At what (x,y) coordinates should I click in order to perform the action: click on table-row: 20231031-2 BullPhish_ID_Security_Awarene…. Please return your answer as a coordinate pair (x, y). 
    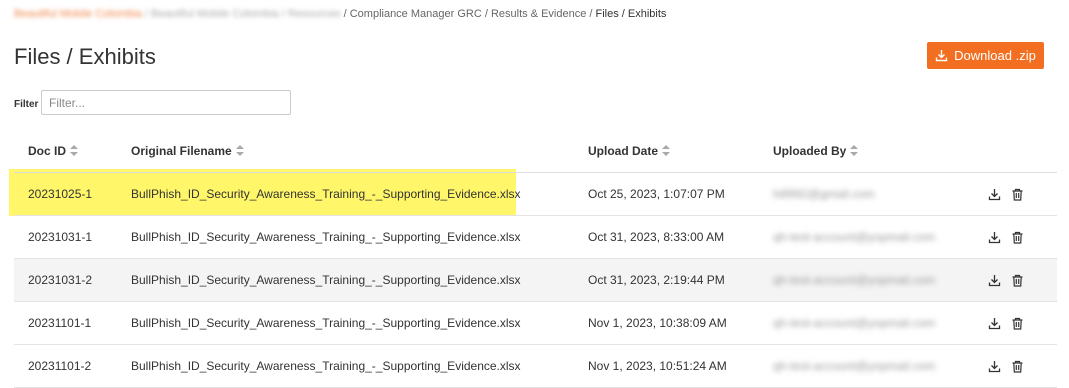
    Looking at the image, I should click on (535, 280).